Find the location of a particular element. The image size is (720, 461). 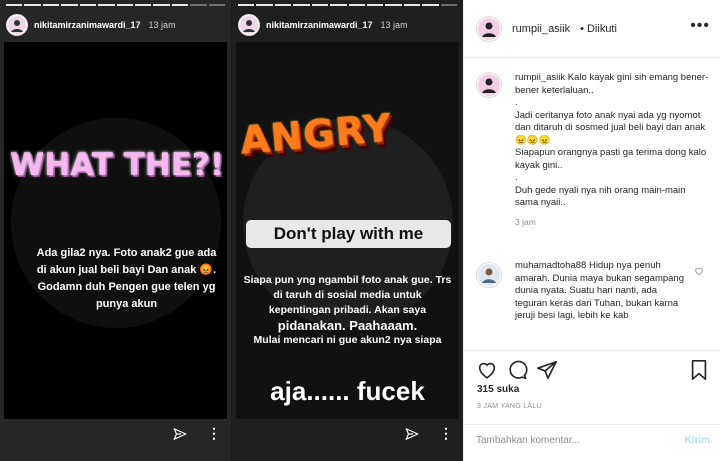

like-count: 315 suka is located at coordinates (498, 389).